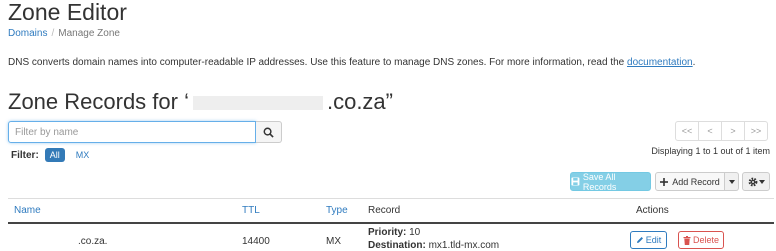 The width and height of the screenshot is (776, 251). What do you see at coordinates (337, 210) in the screenshot?
I see `column-type-header: Type` at bounding box center [337, 210].